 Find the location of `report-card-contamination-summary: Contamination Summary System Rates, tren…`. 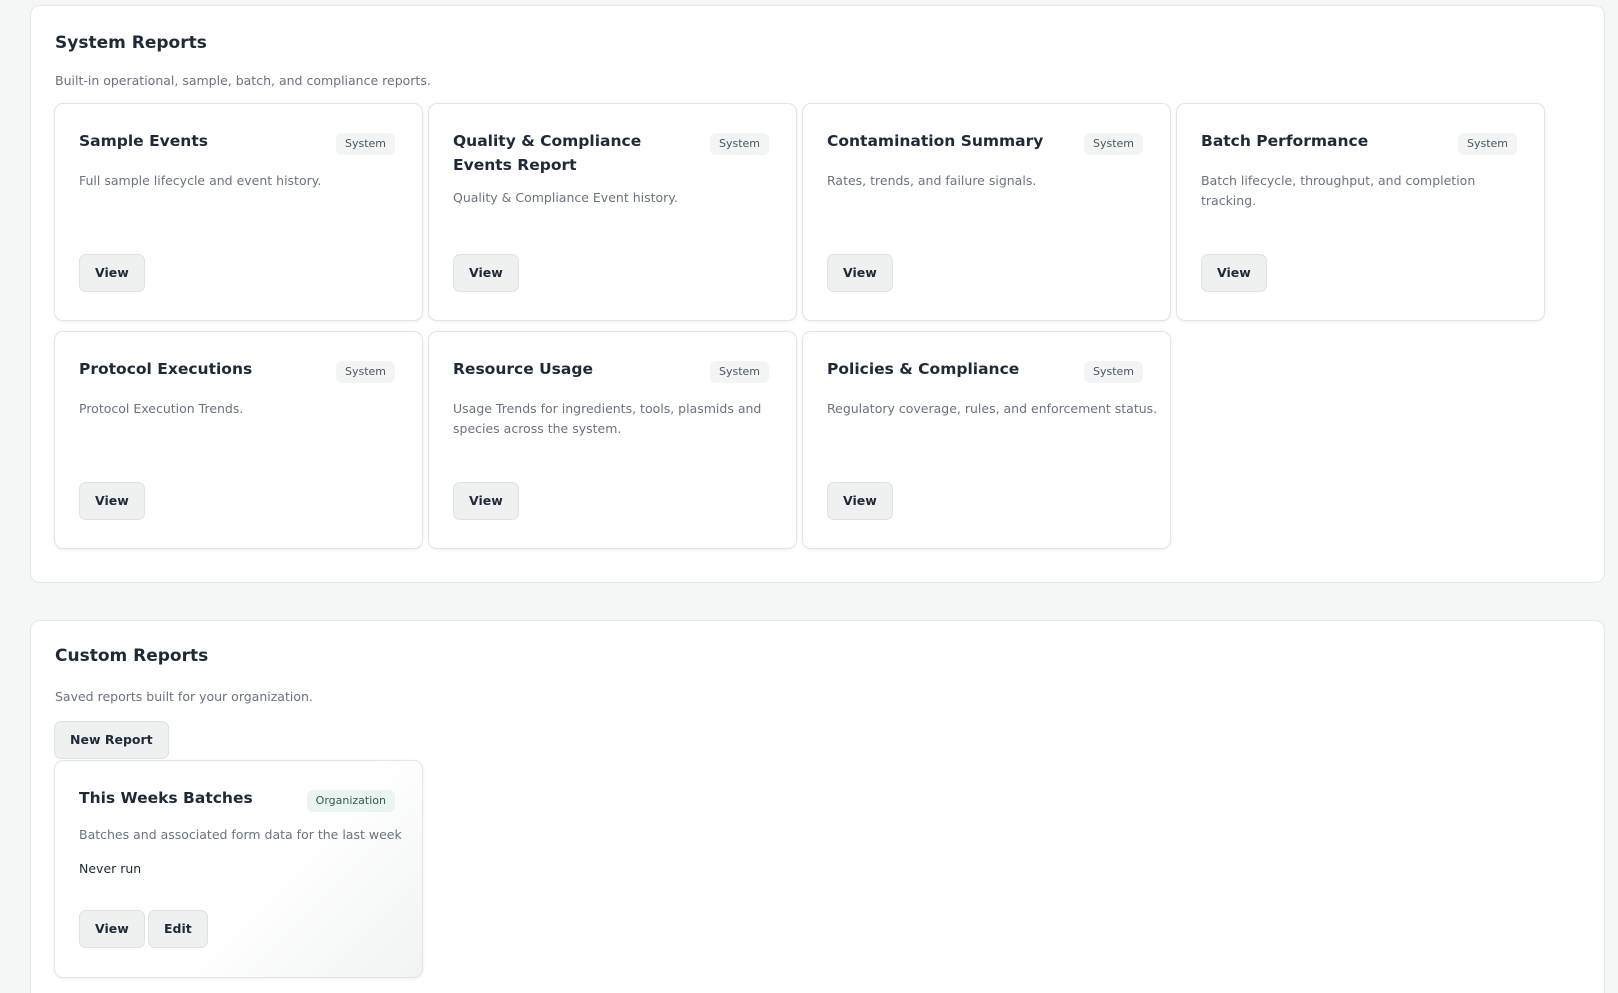

report-card-contamination-summary: Contamination Summary System Rates, tren… is located at coordinates (986, 212).